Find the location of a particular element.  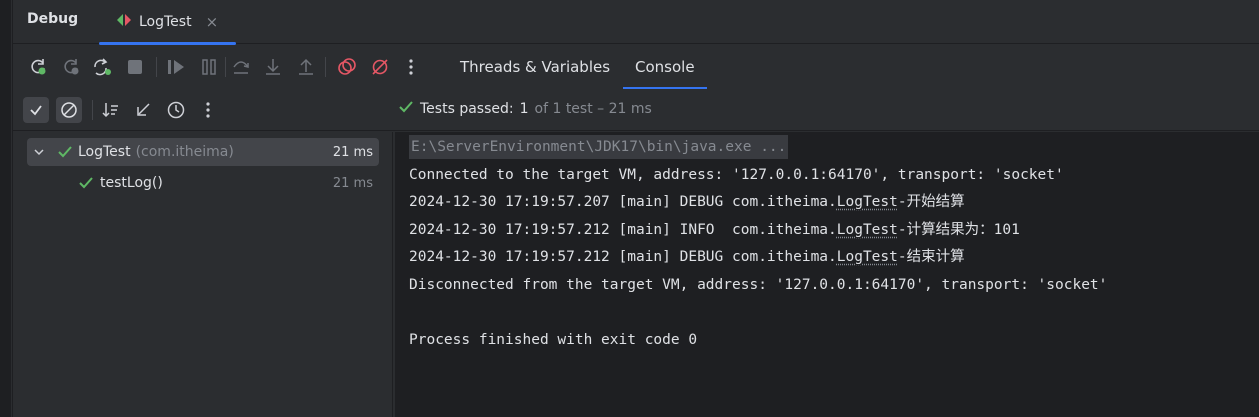

step-into-icon is located at coordinates (273, 67).